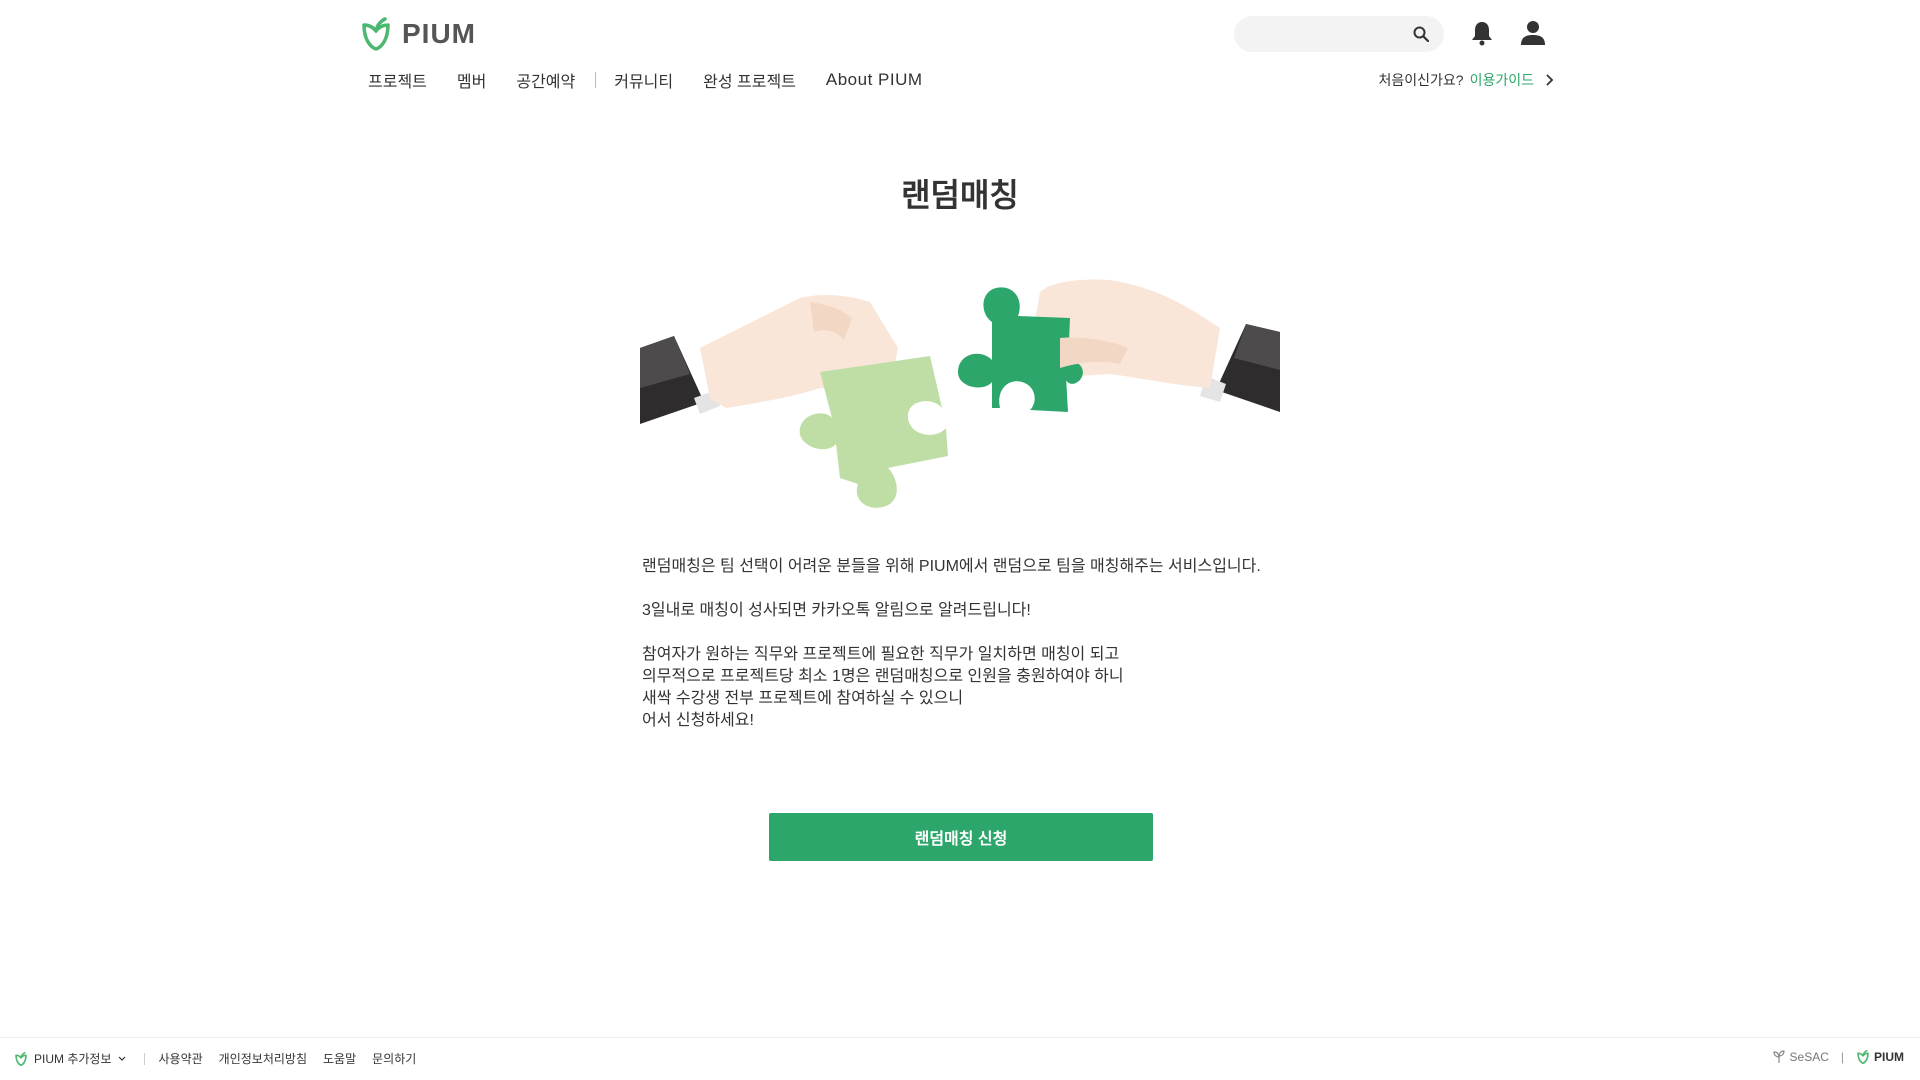 The width and height of the screenshot is (1920, 1080). I want to click on main-nav: 프로젝트 멤버 공간예약 커뮤니티 완성 프로젝트 About PIUM, so click(660, 80).